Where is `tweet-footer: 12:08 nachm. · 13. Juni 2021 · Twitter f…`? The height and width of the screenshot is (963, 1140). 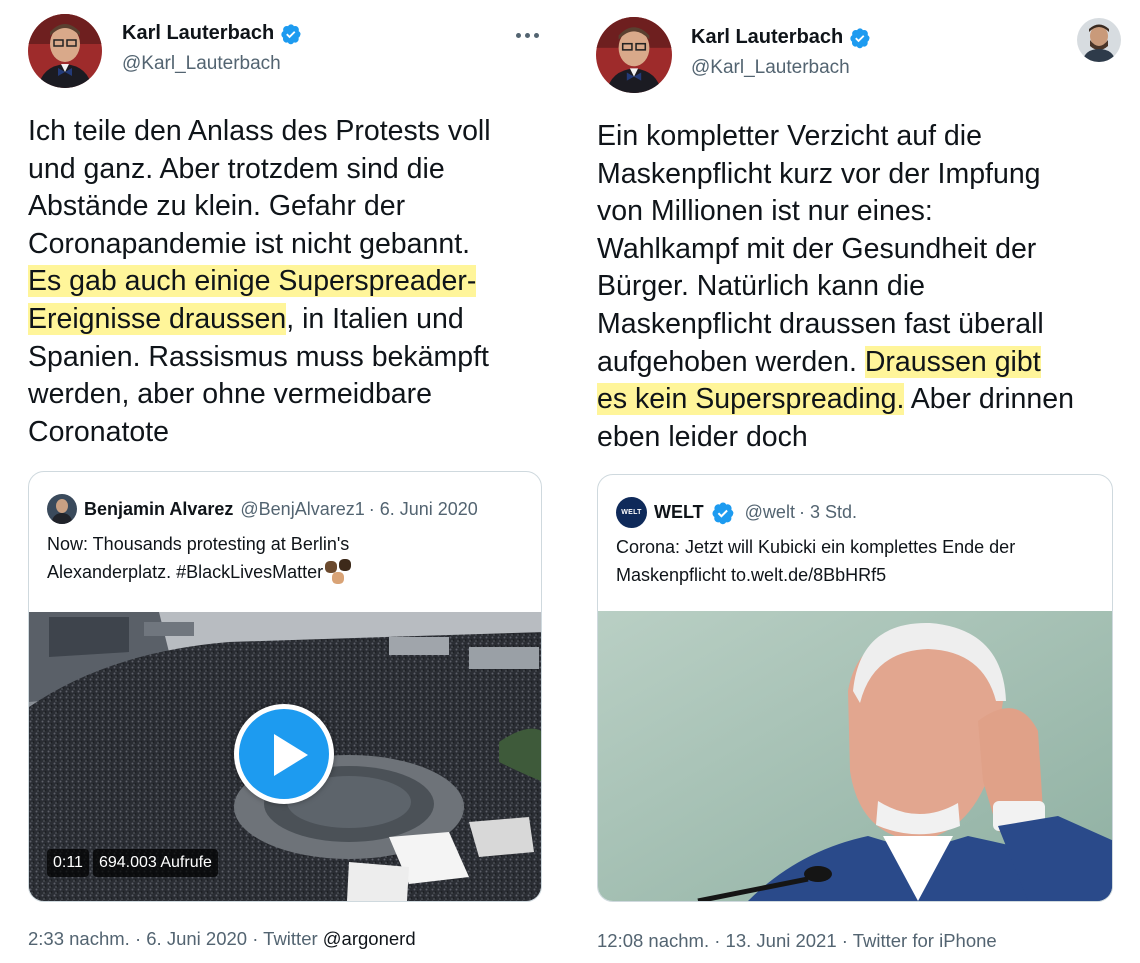 tweet-footer: 12:08 nachm. · 13. Juni 2021 · Twitter f… is located at coordinates (797, 941).